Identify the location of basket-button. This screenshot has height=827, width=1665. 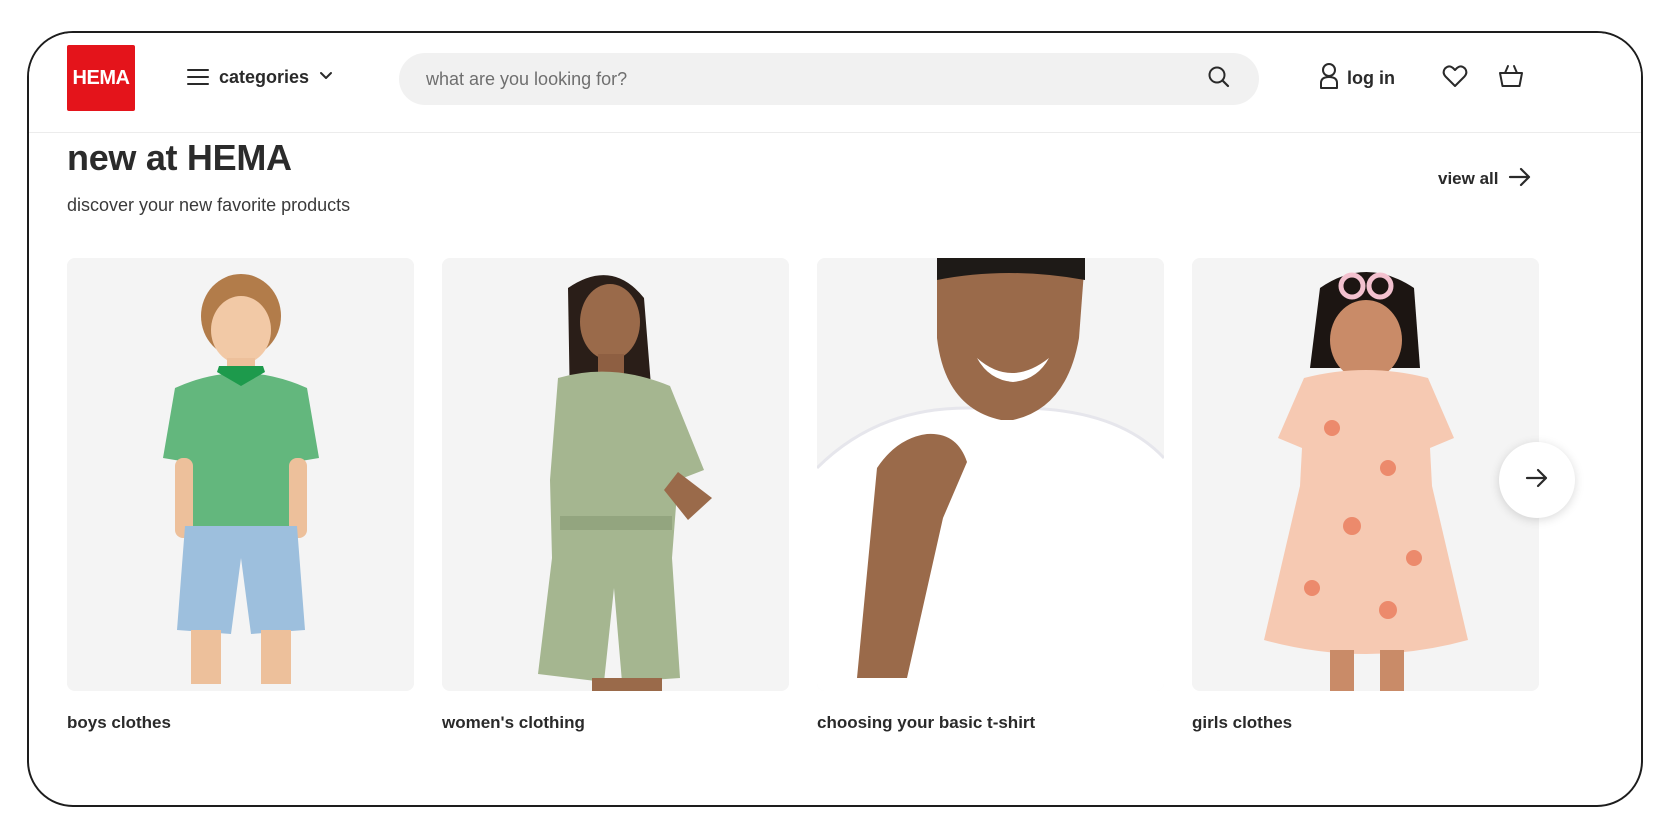
(1511, 78).